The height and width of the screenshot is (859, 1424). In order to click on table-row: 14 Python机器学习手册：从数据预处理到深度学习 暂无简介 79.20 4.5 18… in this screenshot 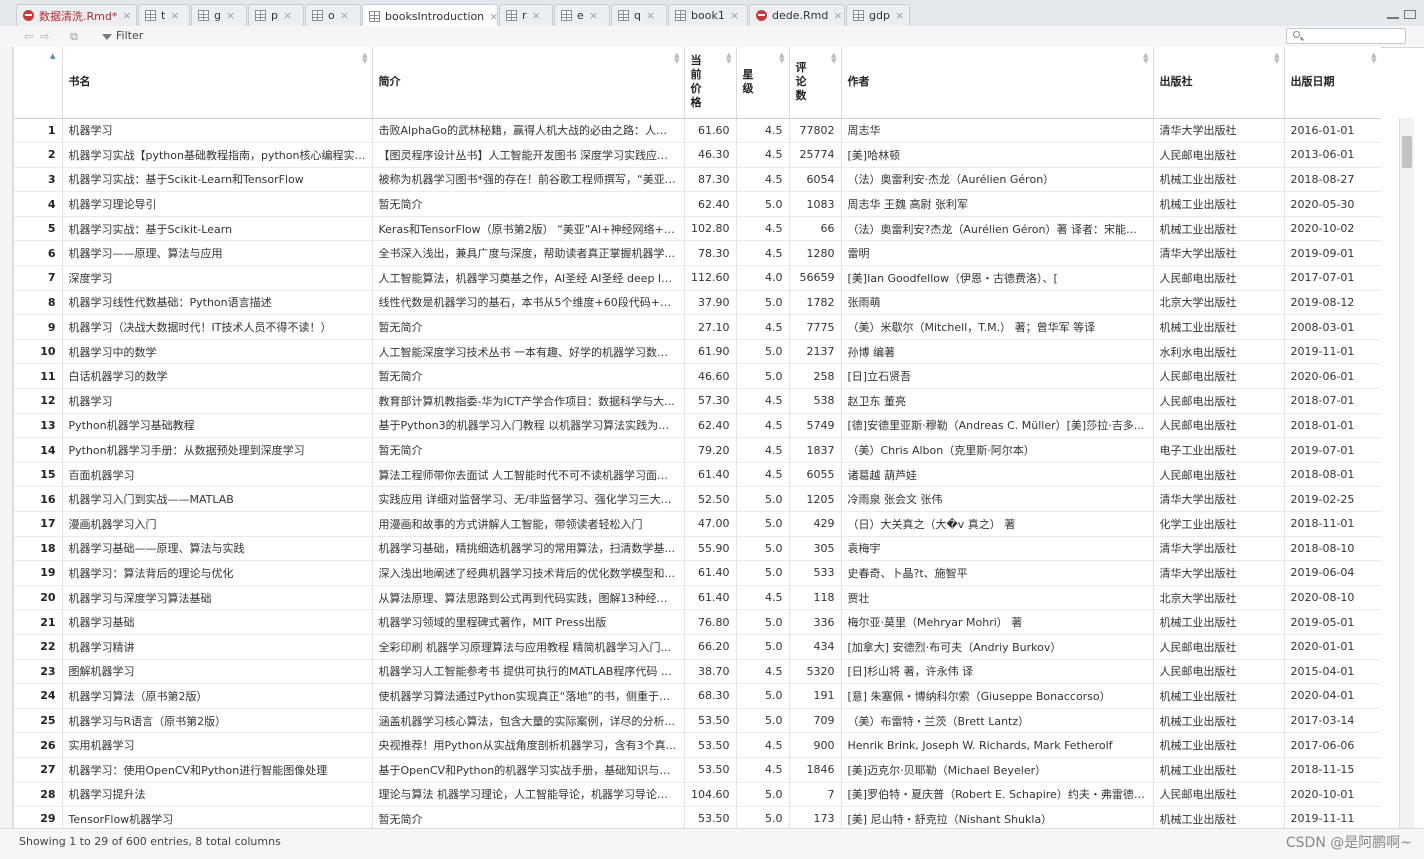, I will do `click(697, 450)`.